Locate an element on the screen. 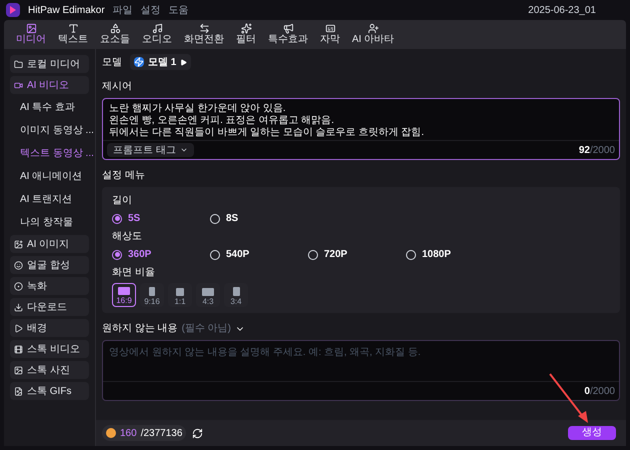 This screenshot has width=630, height=450. sidebar-item: 다운로드 is located at coordinates (49, 307).